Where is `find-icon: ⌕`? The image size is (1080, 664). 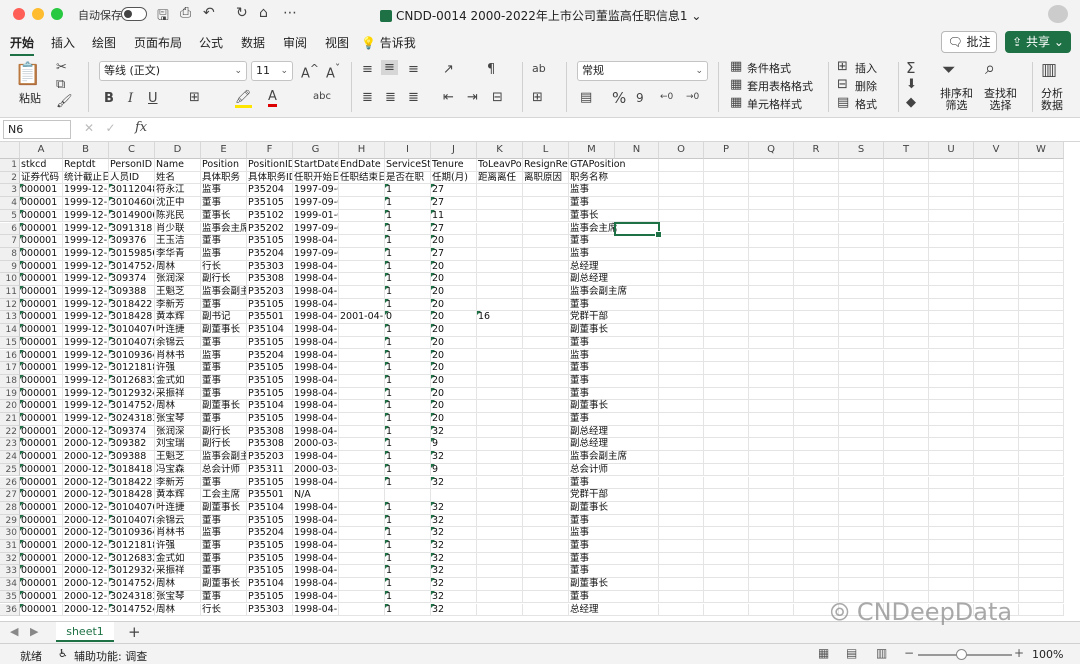 find-icon: ⌕ is located at coordinates (990, 68).